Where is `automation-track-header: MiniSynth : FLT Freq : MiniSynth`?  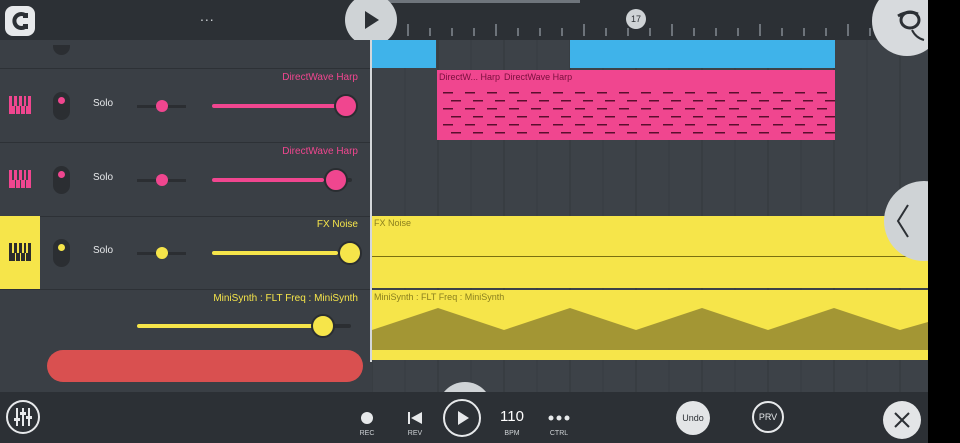 automation-track-header: MiniSynth : FLT Freq : MiniSynth is located at coordinates (185, 320).